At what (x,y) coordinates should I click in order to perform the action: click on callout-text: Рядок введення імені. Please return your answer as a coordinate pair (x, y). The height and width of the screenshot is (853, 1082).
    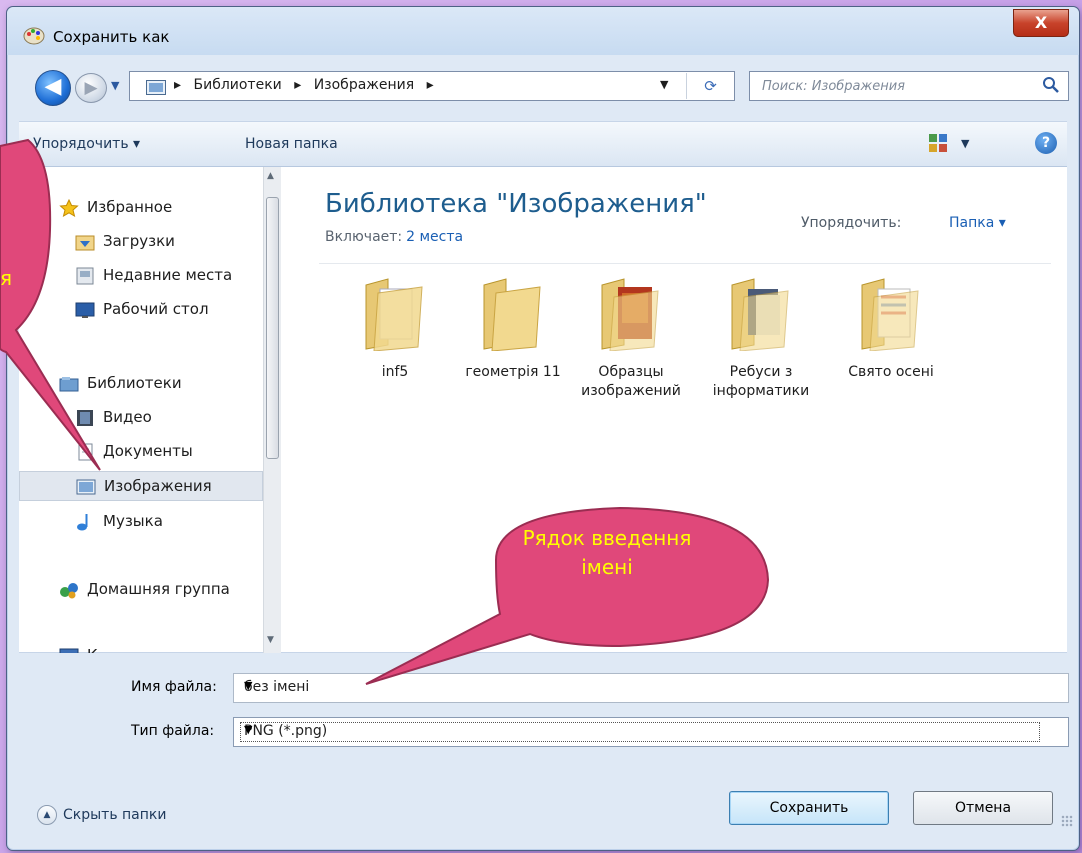
    Looking at the image, I should click on (607, 552).